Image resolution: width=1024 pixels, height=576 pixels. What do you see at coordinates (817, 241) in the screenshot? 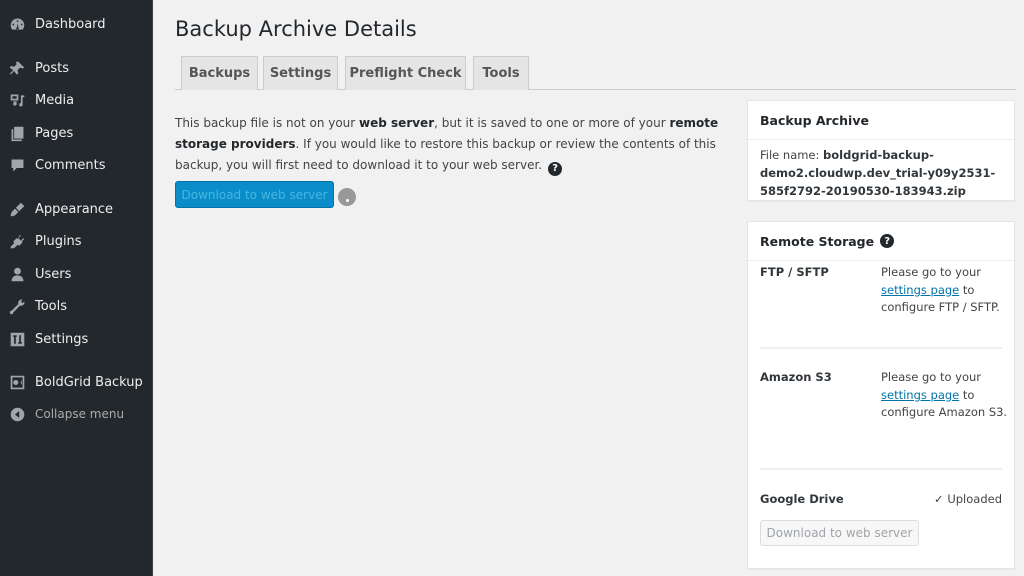
I see `remote-storage-title-text: Remote Storage` at bounding box center [817, 241].